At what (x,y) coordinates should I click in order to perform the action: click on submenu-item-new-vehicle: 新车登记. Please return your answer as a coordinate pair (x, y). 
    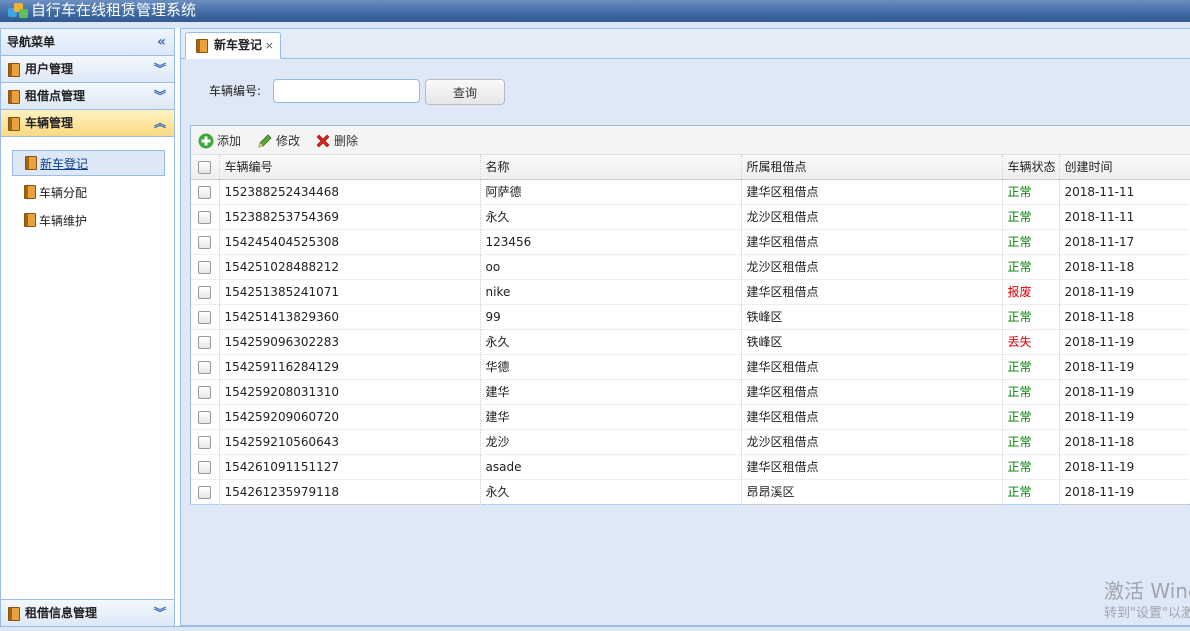
    Looking at the image, I should click on (88, 163).